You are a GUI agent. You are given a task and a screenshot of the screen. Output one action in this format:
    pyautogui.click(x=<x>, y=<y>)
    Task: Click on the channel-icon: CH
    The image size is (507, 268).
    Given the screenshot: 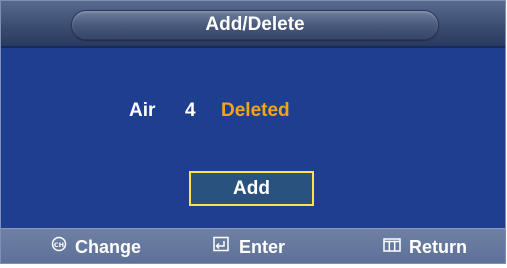 What is the action you would take?
    pyautogui.click(x=59, y=245)
    